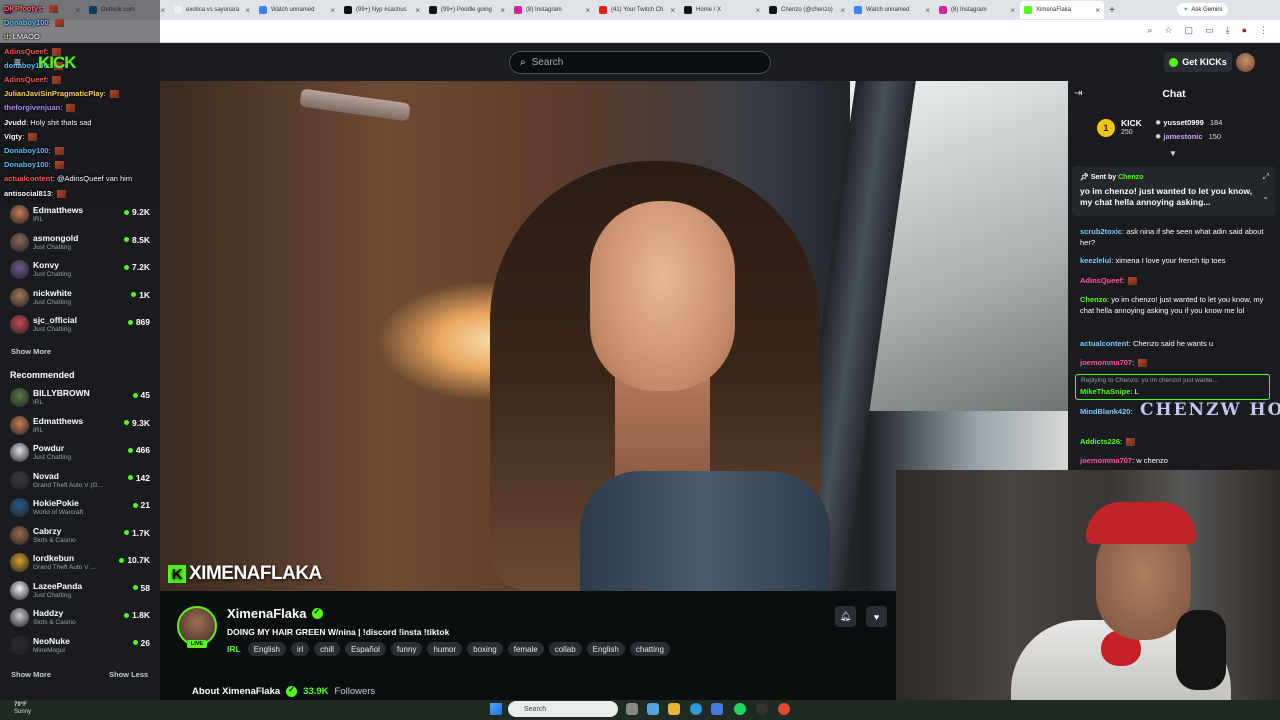 The height and width of the screenshot is (720, 1280). What do you see at coordinates (717, 709) in the screenshot?
I see `store-icon` at bounding box center [717, 709].